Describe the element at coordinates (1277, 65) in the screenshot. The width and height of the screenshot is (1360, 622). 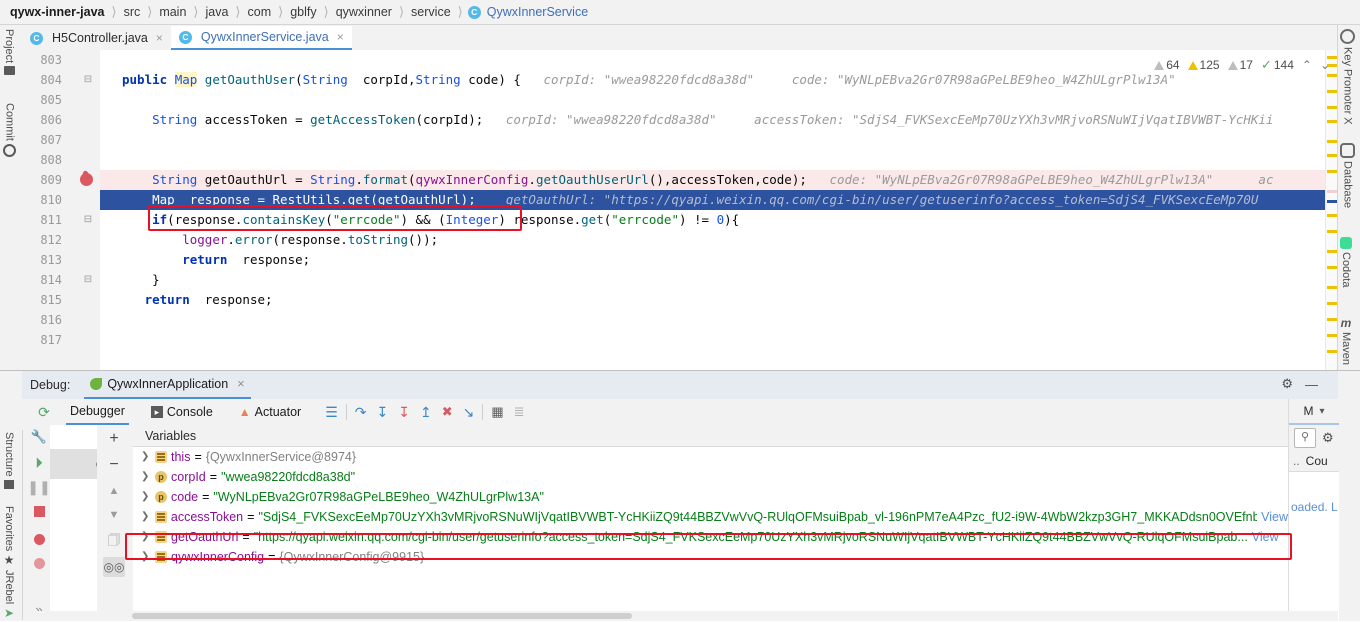
I see `inspection-typo: ✓ 144` at that location.